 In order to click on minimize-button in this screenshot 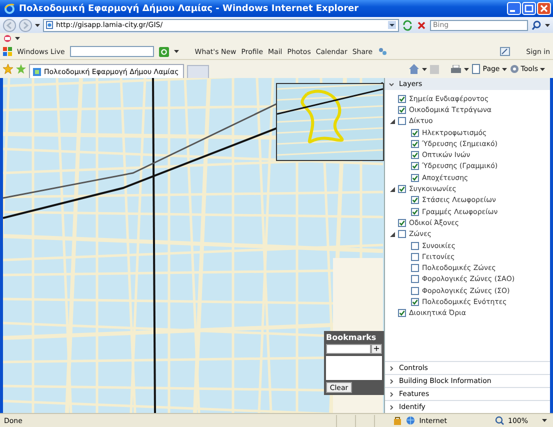, I will do `click(514, 8)`.